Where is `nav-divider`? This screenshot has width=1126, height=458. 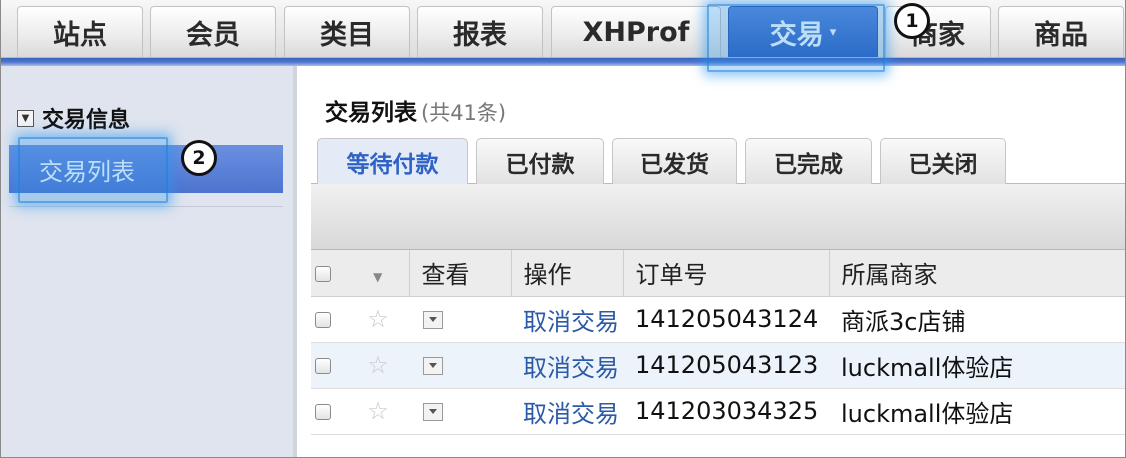
nav-divider is located at coordinates (563, 62).